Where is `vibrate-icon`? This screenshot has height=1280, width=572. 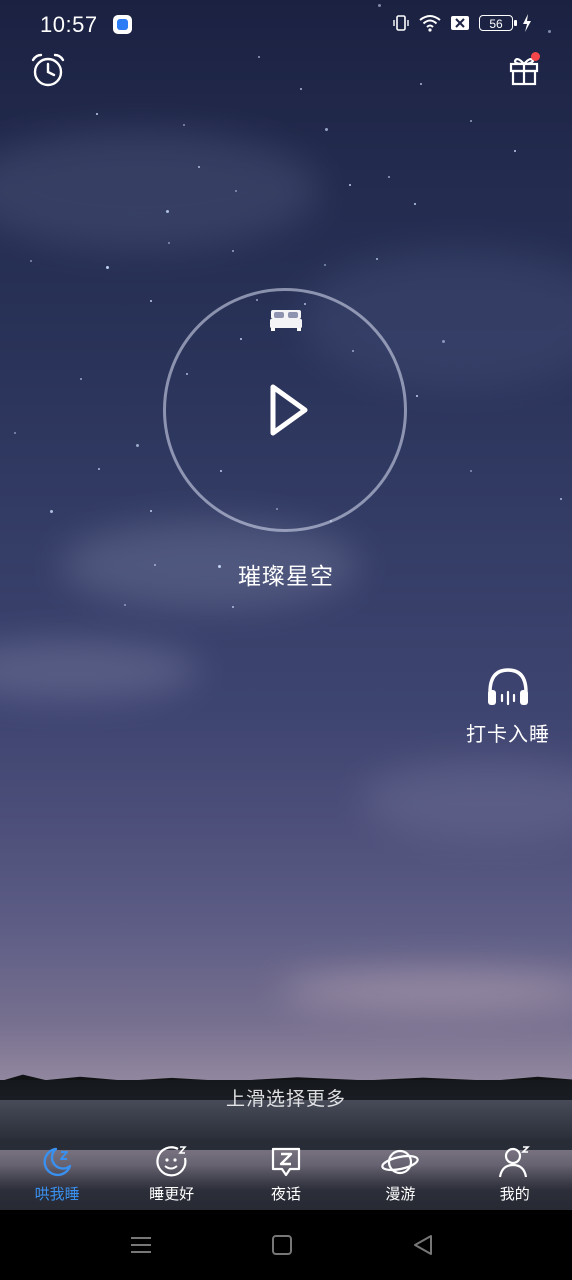
vibrate-icon is located at coordinates (401, 23).